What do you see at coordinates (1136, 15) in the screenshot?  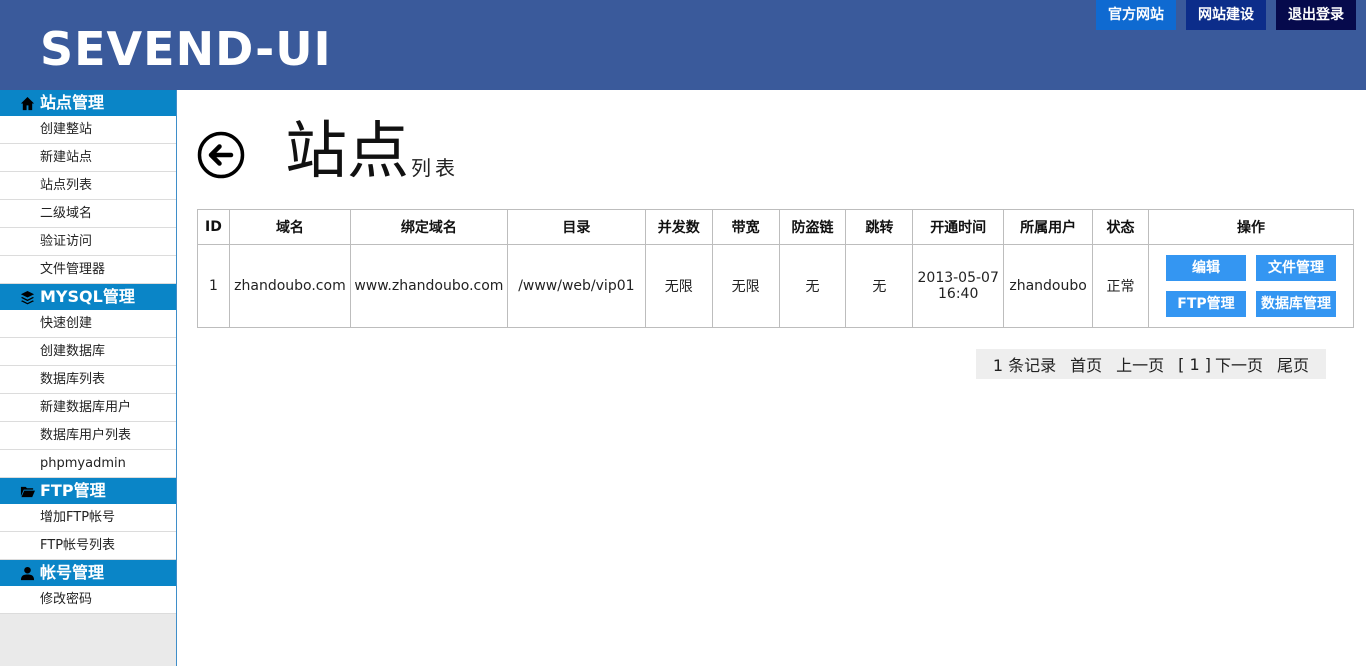 I see `official-site-button: 官方网站` at bounding box center [1136, 15].